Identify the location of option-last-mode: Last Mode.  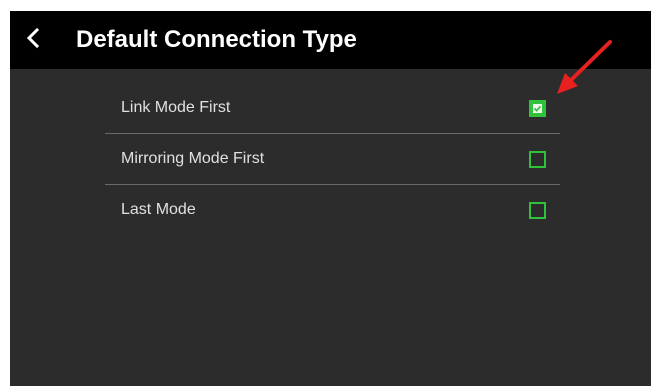
(332, 209).